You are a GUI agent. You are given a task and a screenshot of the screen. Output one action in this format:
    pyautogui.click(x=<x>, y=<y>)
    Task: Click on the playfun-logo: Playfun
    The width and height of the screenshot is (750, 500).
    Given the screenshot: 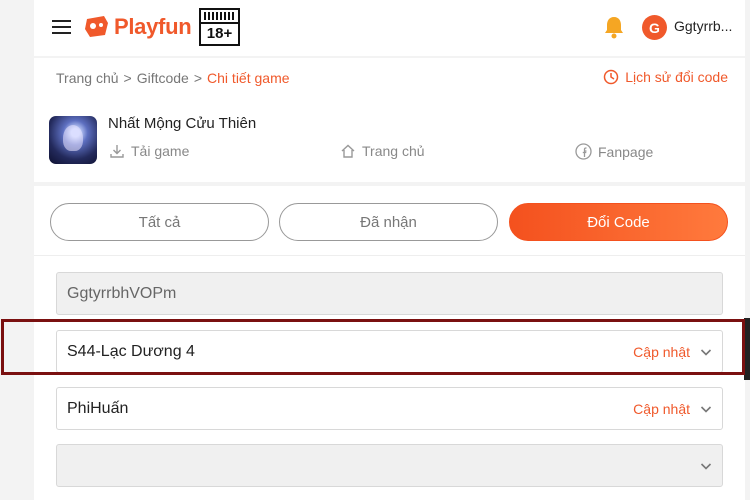 What is the action you would take?
    pyautogui.click(x=138, y=27)
    